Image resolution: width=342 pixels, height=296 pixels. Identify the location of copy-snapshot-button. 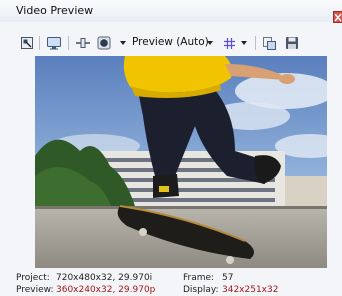
(269, 43).